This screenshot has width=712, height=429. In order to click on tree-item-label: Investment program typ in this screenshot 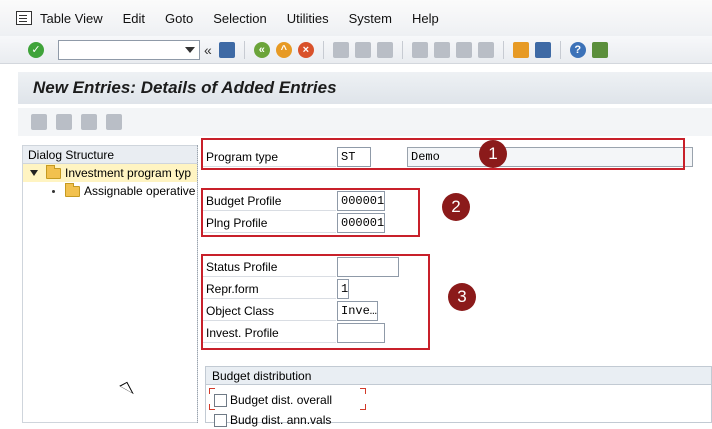, I will do `click(128, 173)`.